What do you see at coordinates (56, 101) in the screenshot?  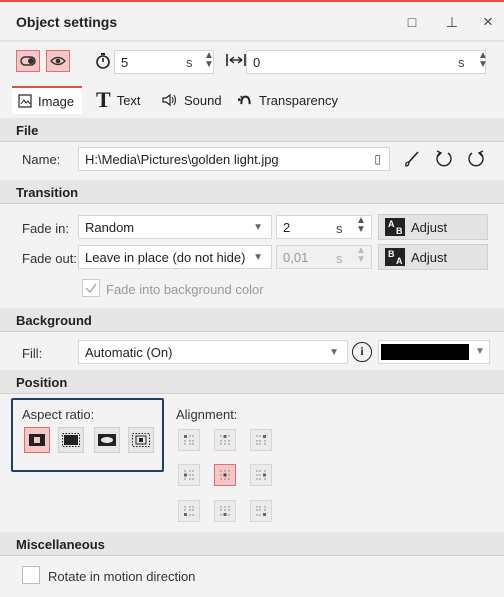 I see `tab-image-label: Image` at bounding box center [56, 101].